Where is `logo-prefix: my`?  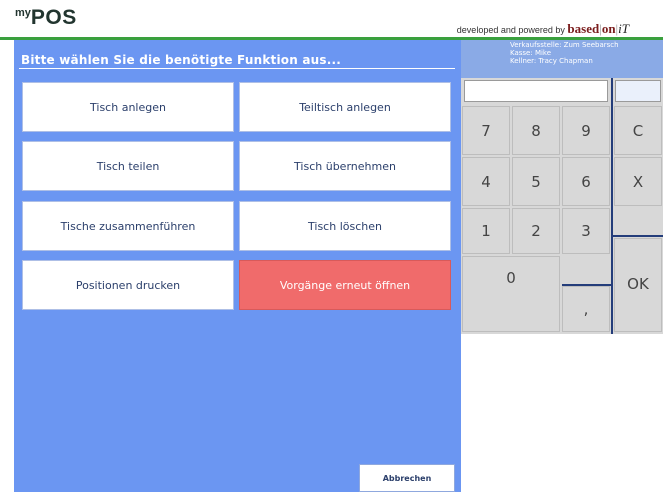 logo-prefix: my is located at coordinates (23, 13).